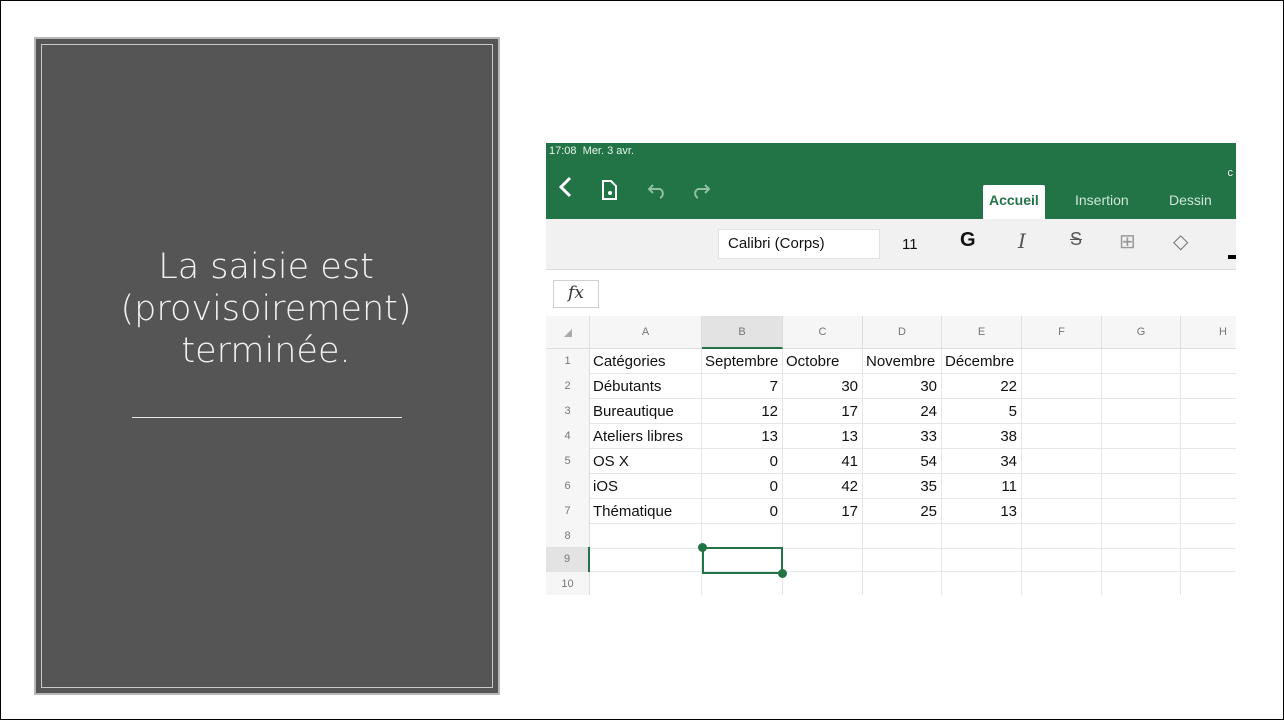 The image size is (1284, 720). I want to click on cell-e4: 38, so click(982, 436).